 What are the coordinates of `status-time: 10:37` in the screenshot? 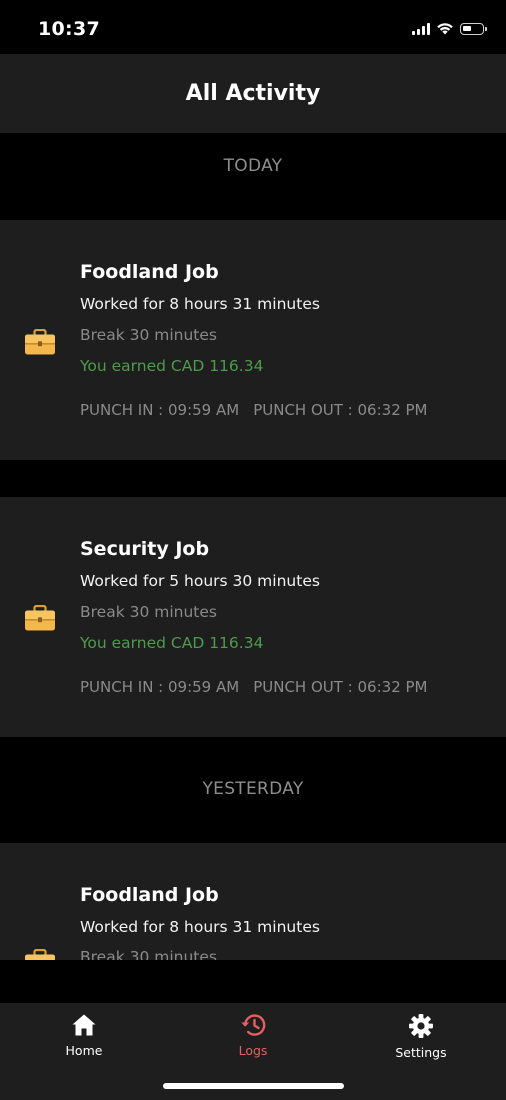 It's located at (69, 29).